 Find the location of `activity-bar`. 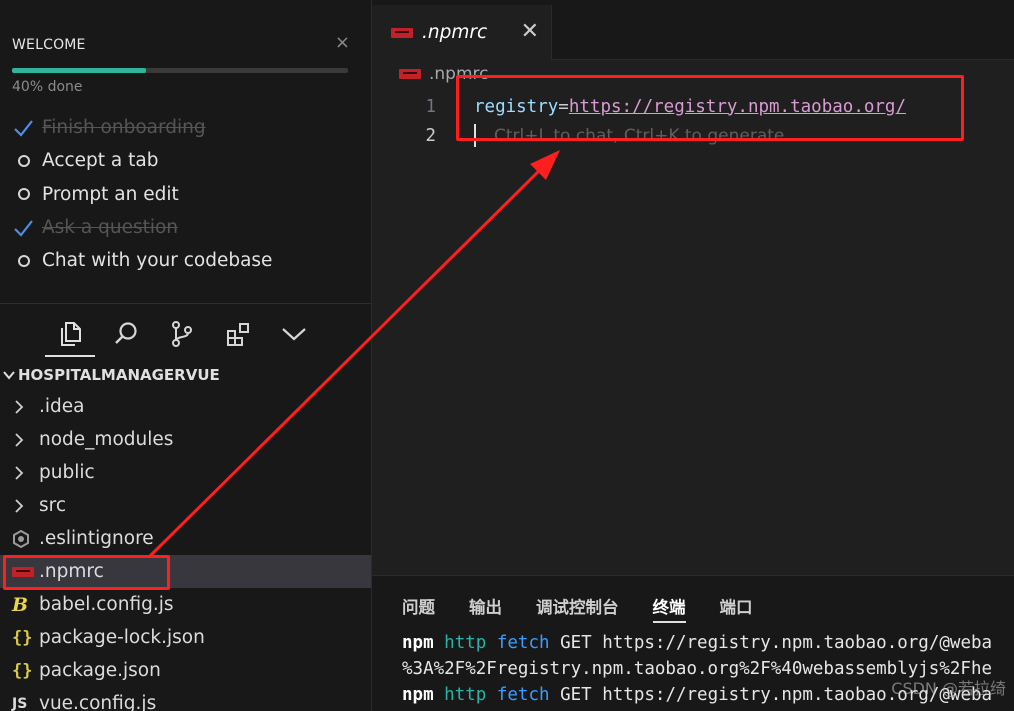

activity-bar is located at coordinates (182, 335).